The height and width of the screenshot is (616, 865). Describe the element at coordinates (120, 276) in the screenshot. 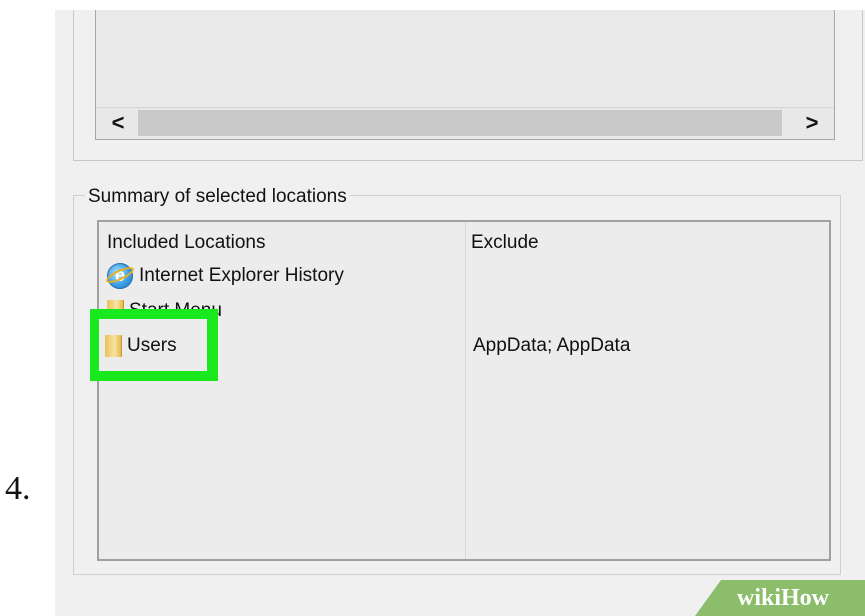

I see `internet-explorer-icon` at that location.